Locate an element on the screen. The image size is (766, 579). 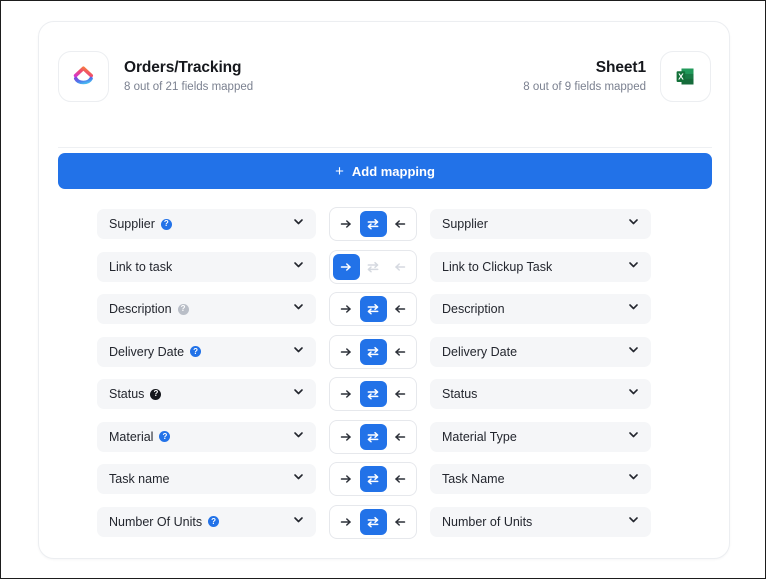
target-field-select: Link to Clickup Task is located at coordinates (540, 266).